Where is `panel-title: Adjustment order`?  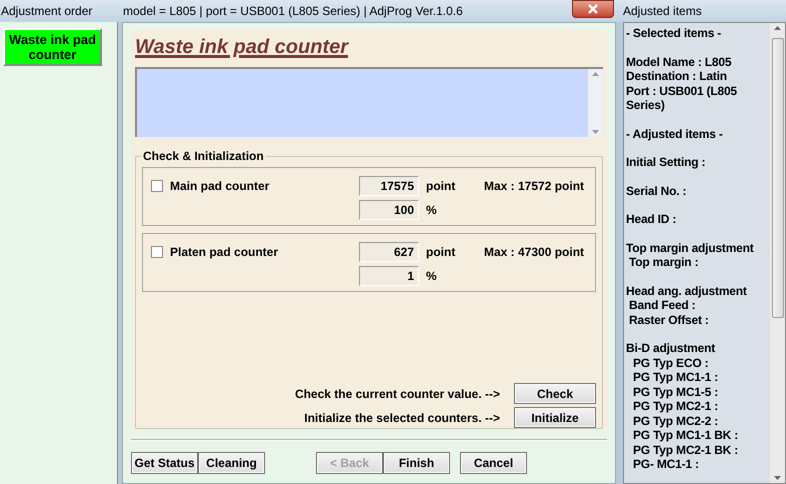 panel-title: Adjustment order is located at coordinates (59, 11).